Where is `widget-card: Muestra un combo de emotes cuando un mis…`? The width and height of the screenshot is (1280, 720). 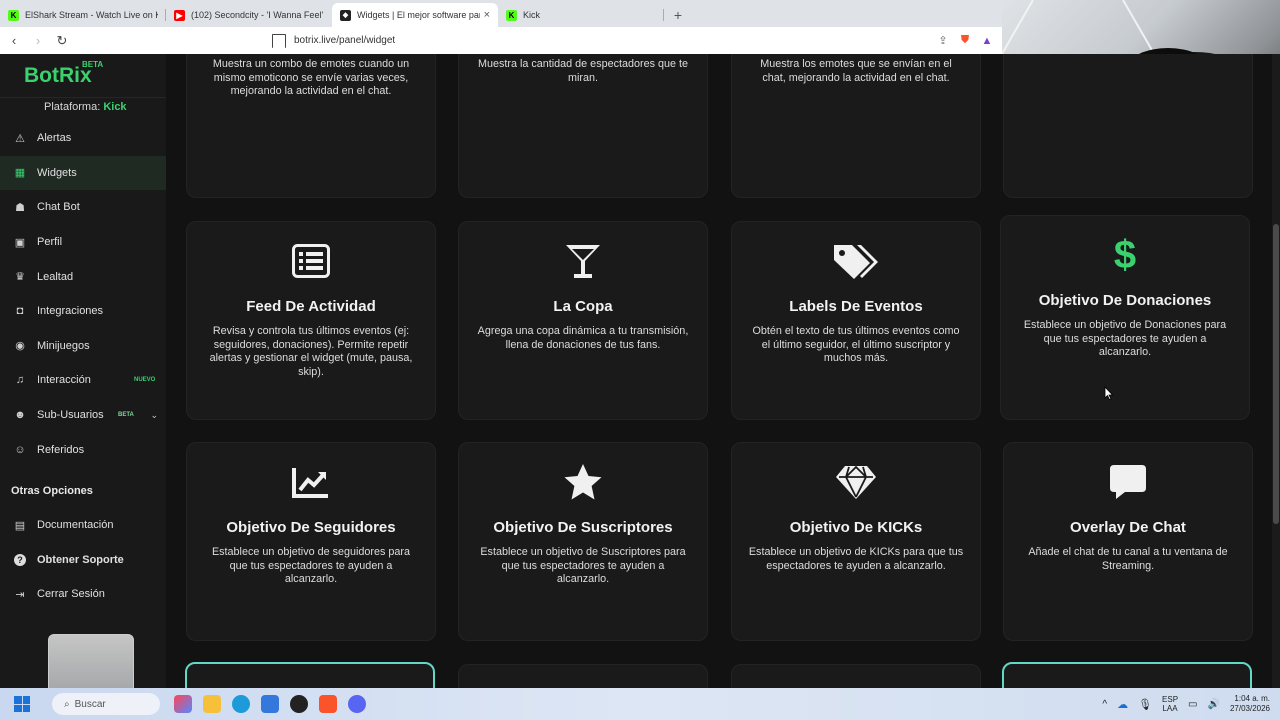 widget-card: Muestra un combo de emotes cuando un mis… is located at coordinates (311, 126).